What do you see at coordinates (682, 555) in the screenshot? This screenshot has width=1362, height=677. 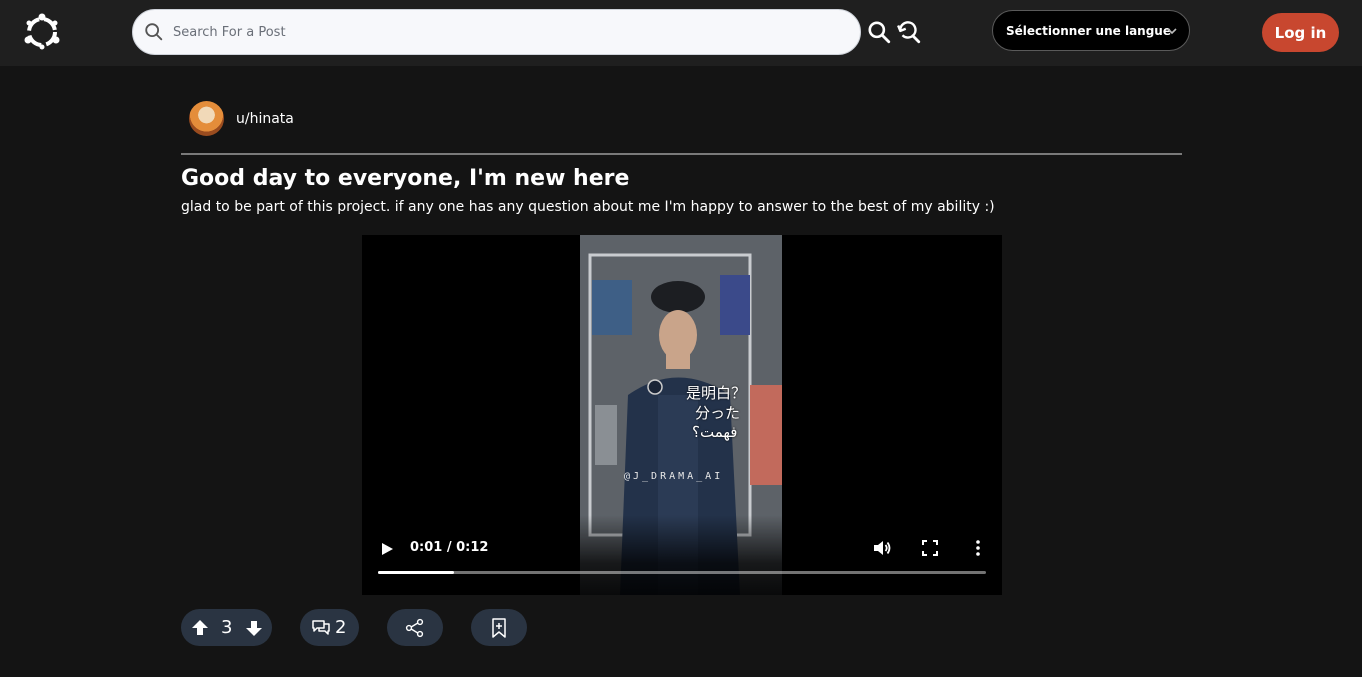 I see `video-controls: 0:01 / 0:12` at bounding box center [682, 555].